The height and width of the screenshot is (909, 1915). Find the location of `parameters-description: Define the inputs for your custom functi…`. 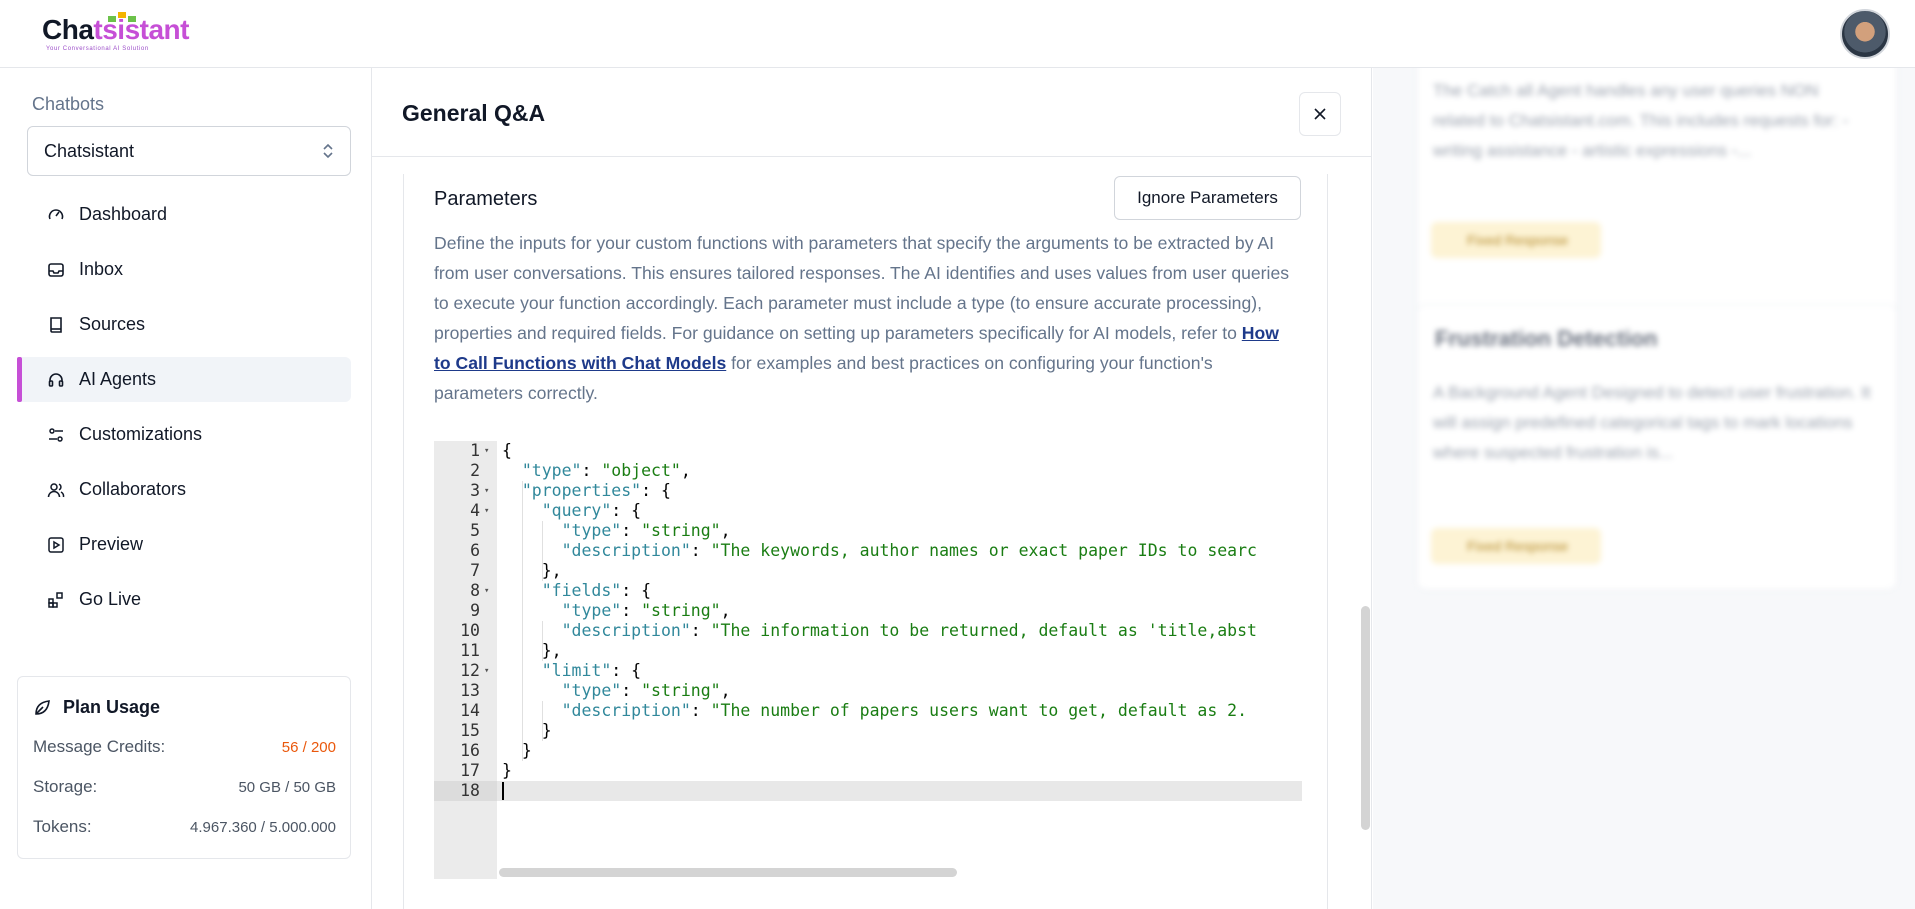

parameters-description: Define the inputs for your custom functi… is located at coordinates (862, 318).